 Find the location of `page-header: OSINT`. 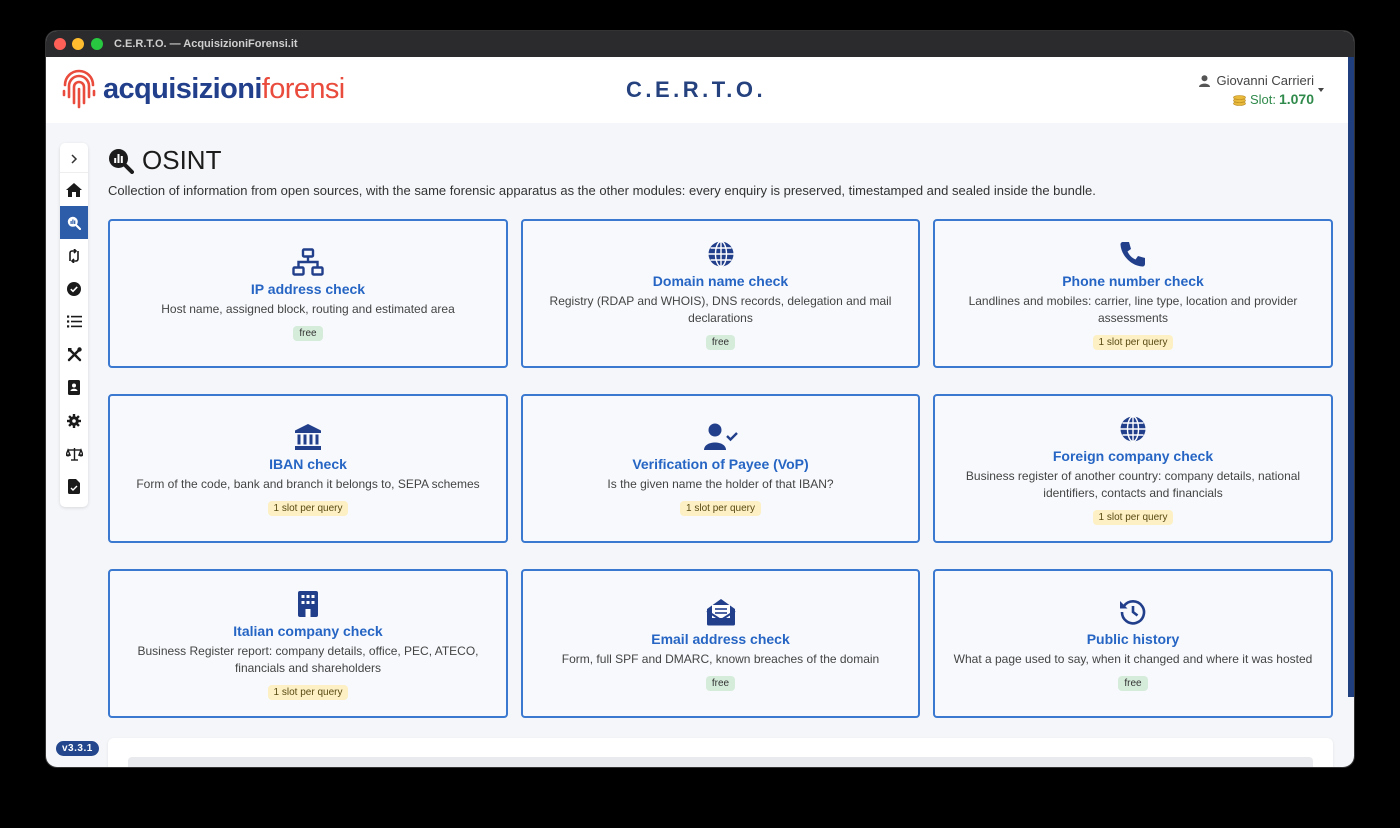

page-header: OSINT is located at coordinates (164, 160).